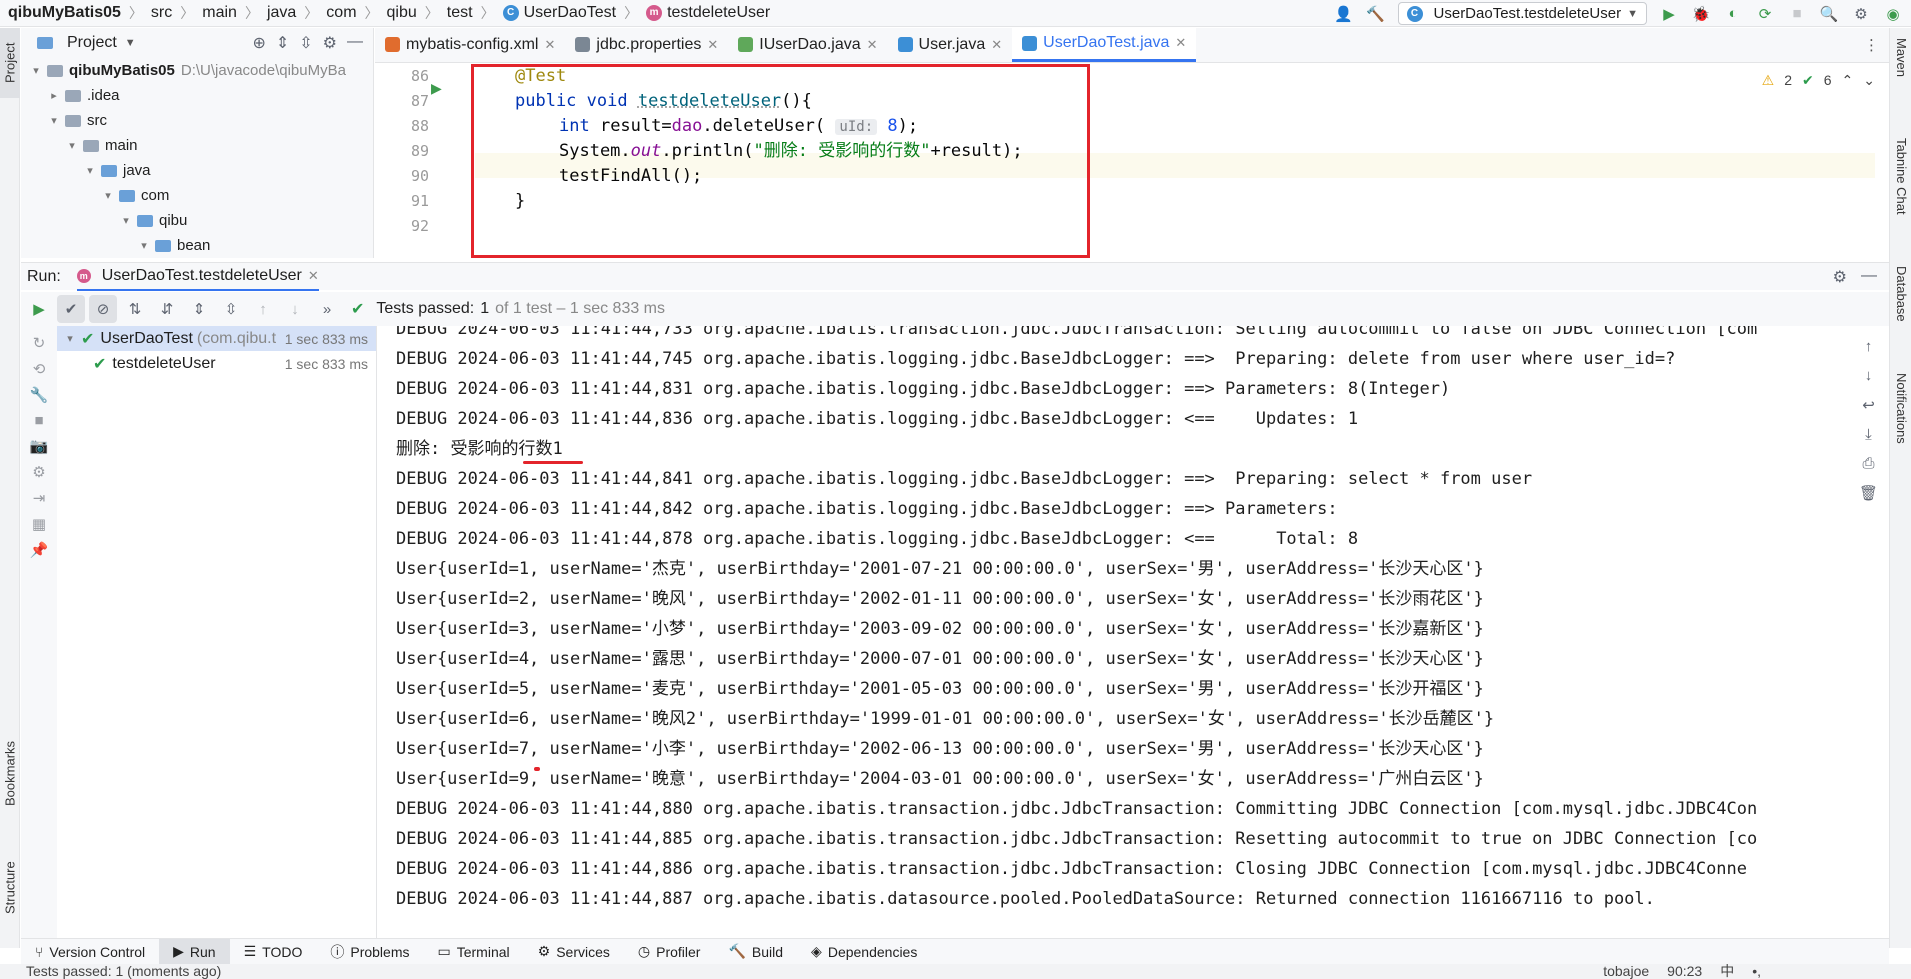 The width and height of the screenshot is (1911, 979). Describe the element at coordinates (1848, 80) in the screenshot. I see `chevron-up-icon: ⌃` at that location.